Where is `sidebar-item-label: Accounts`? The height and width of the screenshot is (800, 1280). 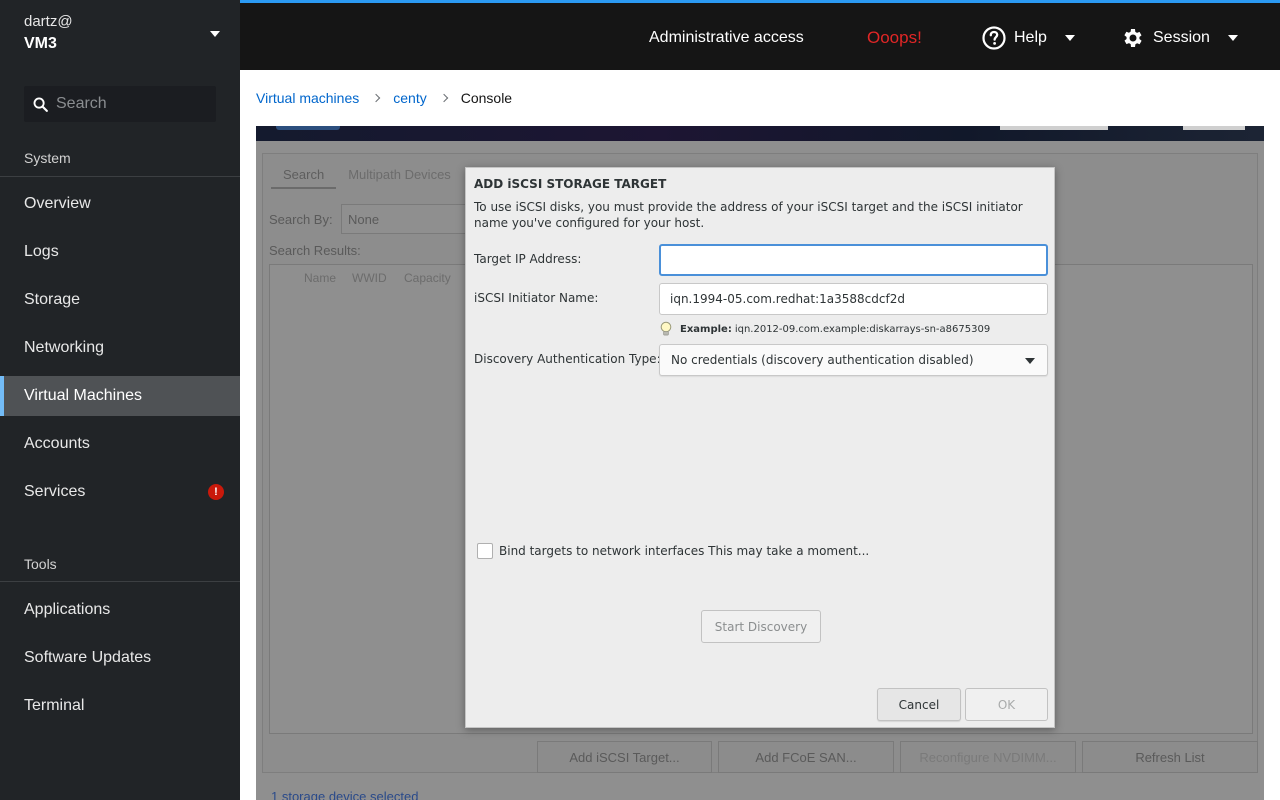 sidebar-item-label: Accounts is located at coordinates (57, 443).